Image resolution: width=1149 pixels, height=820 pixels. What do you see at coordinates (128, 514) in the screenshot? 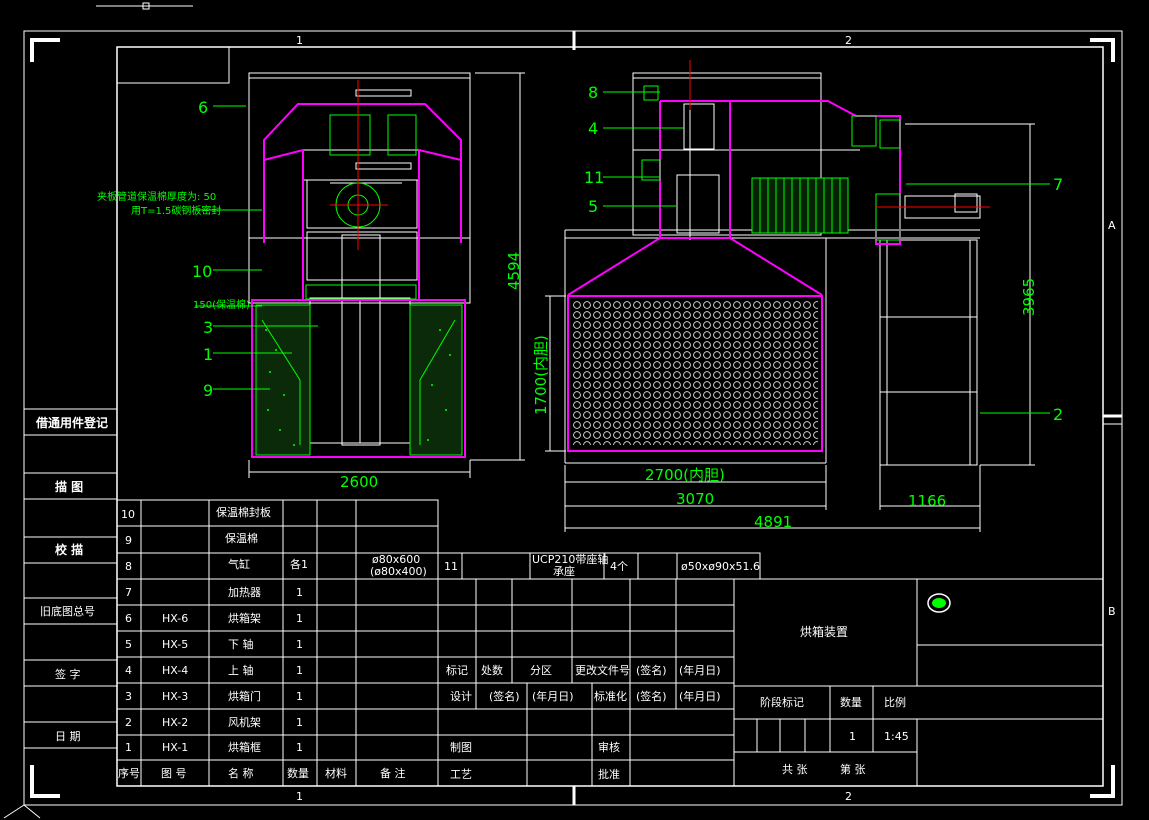
I see `bom-no: 10` at bounding box center [128, 514].